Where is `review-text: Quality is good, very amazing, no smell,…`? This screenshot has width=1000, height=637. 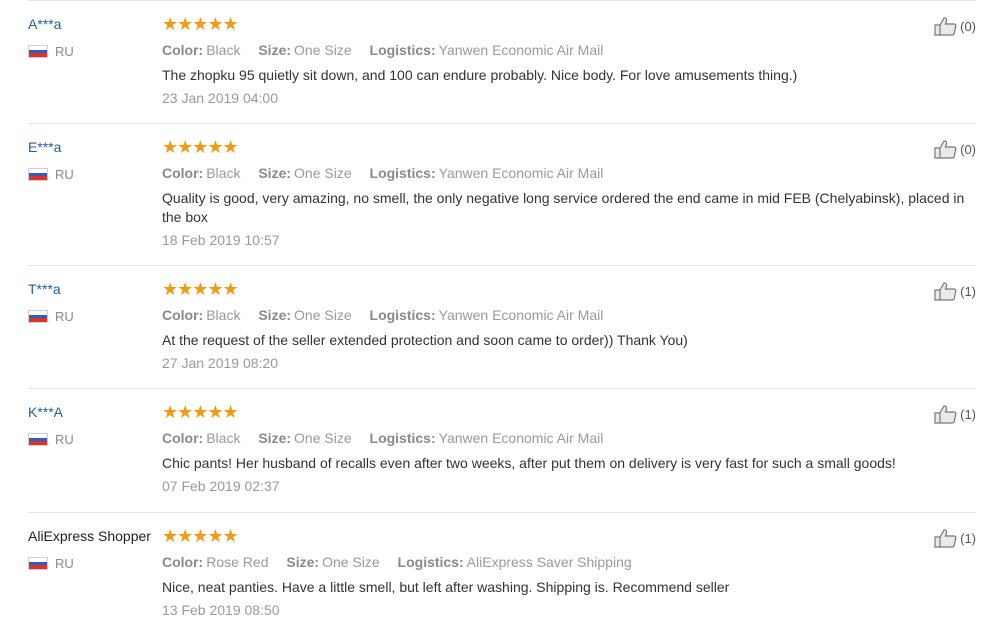 review-text: Quality is good, very amazing, no smell,… is located at coordinates (563, 207).